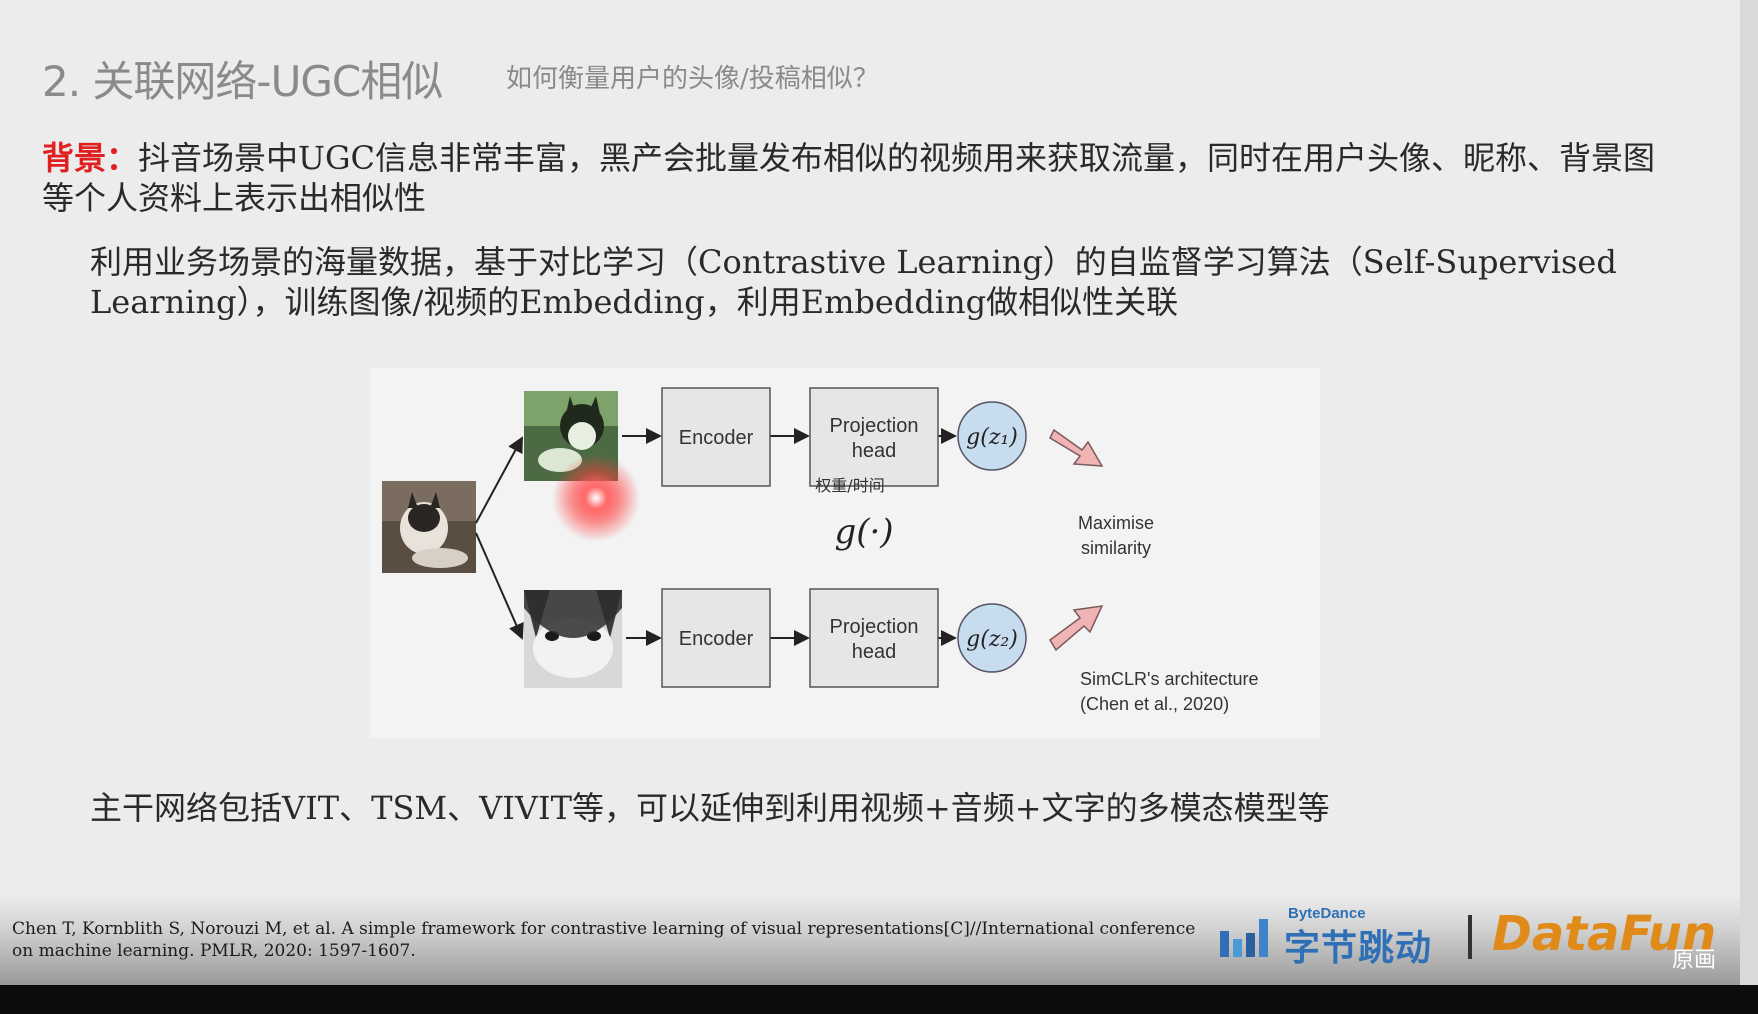 Image resolution: width=1758 pixels, height=1014 pixels. What do you see at coordinates (879, 999) in the screenshot?
I see `player-bottom-bar` at bounding box center [879, 999].